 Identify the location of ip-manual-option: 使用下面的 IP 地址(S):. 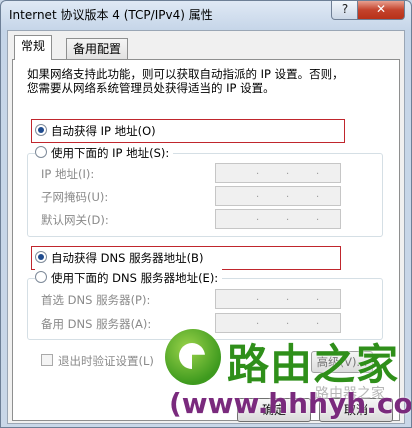
(104, 153).